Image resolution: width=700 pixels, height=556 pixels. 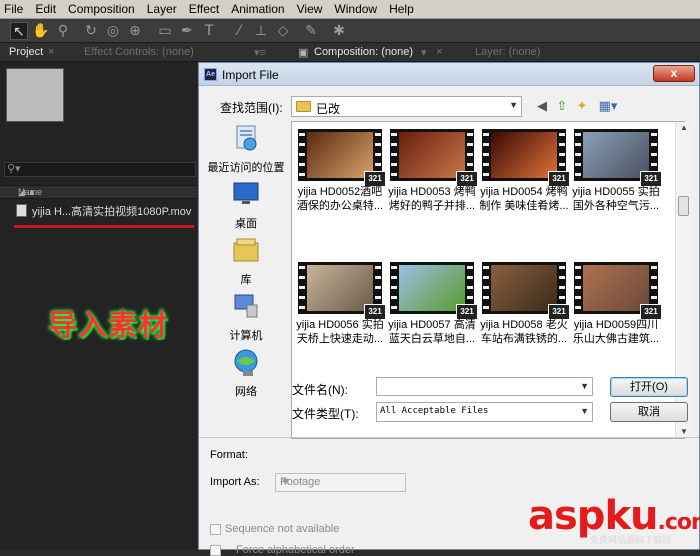 What do you see at coordinates (542, 107) in the screenshot?
I see `back-icon: ◀` at bounding box center [542, 107].